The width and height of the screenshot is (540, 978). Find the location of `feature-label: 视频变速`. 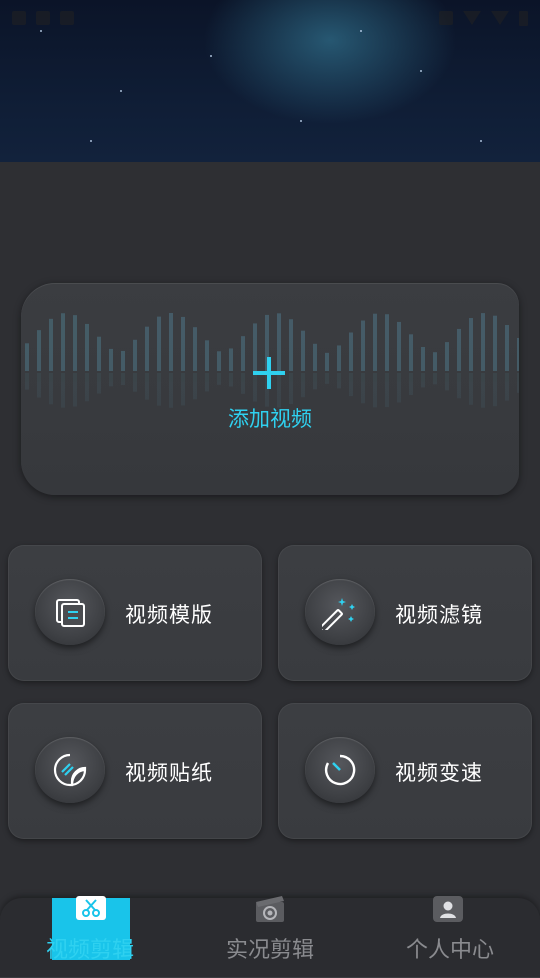

feature-label: 视频变速 is located at coordinates (439, 773).